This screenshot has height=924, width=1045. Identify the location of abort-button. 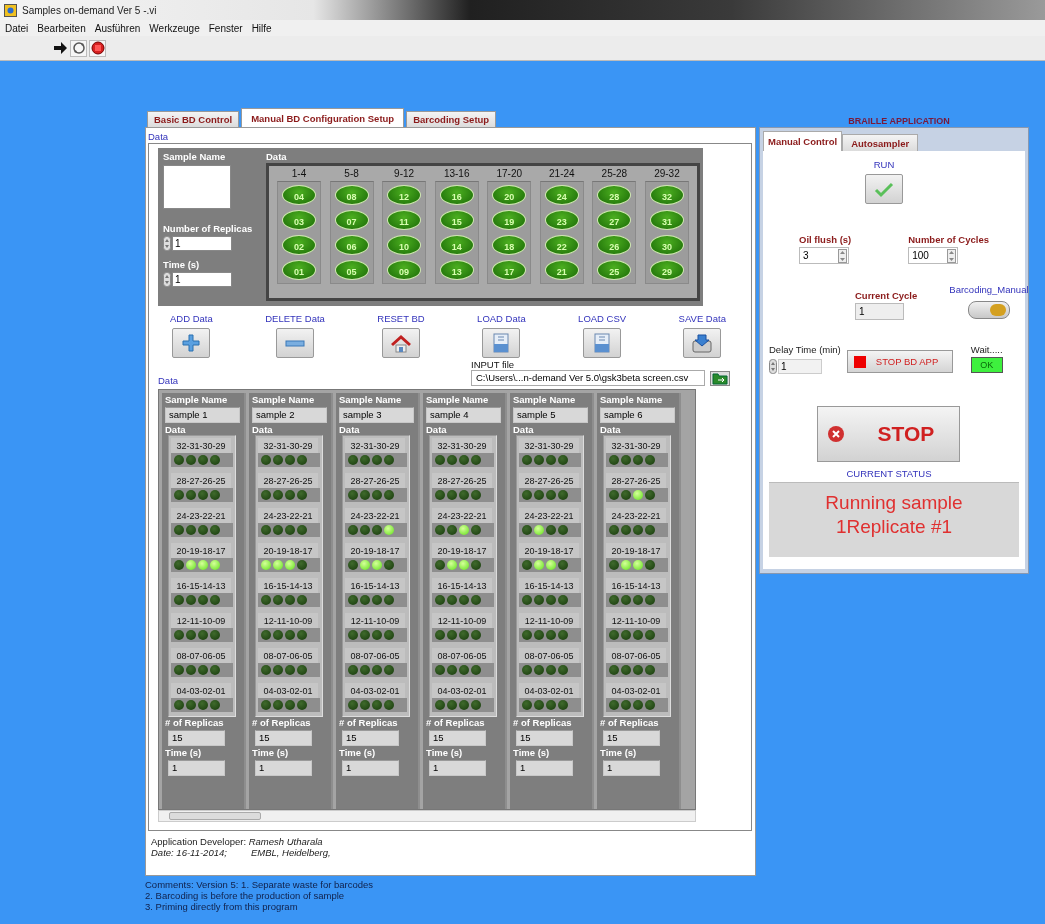
(97, 48).